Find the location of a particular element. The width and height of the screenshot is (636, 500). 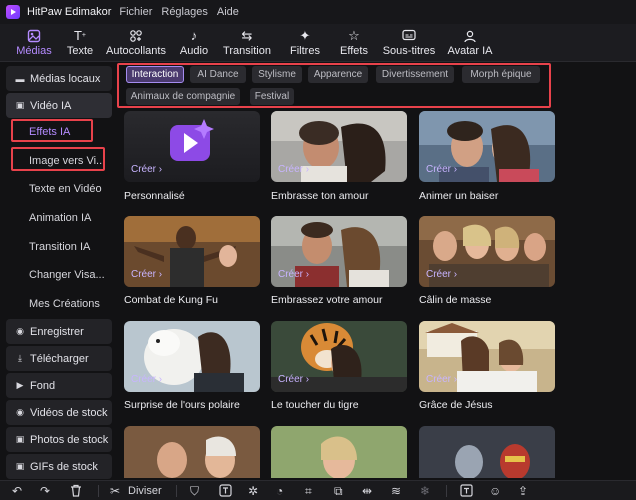

sidebar-item-animation-ia: Animation IA is located at coordinates (59, 218).